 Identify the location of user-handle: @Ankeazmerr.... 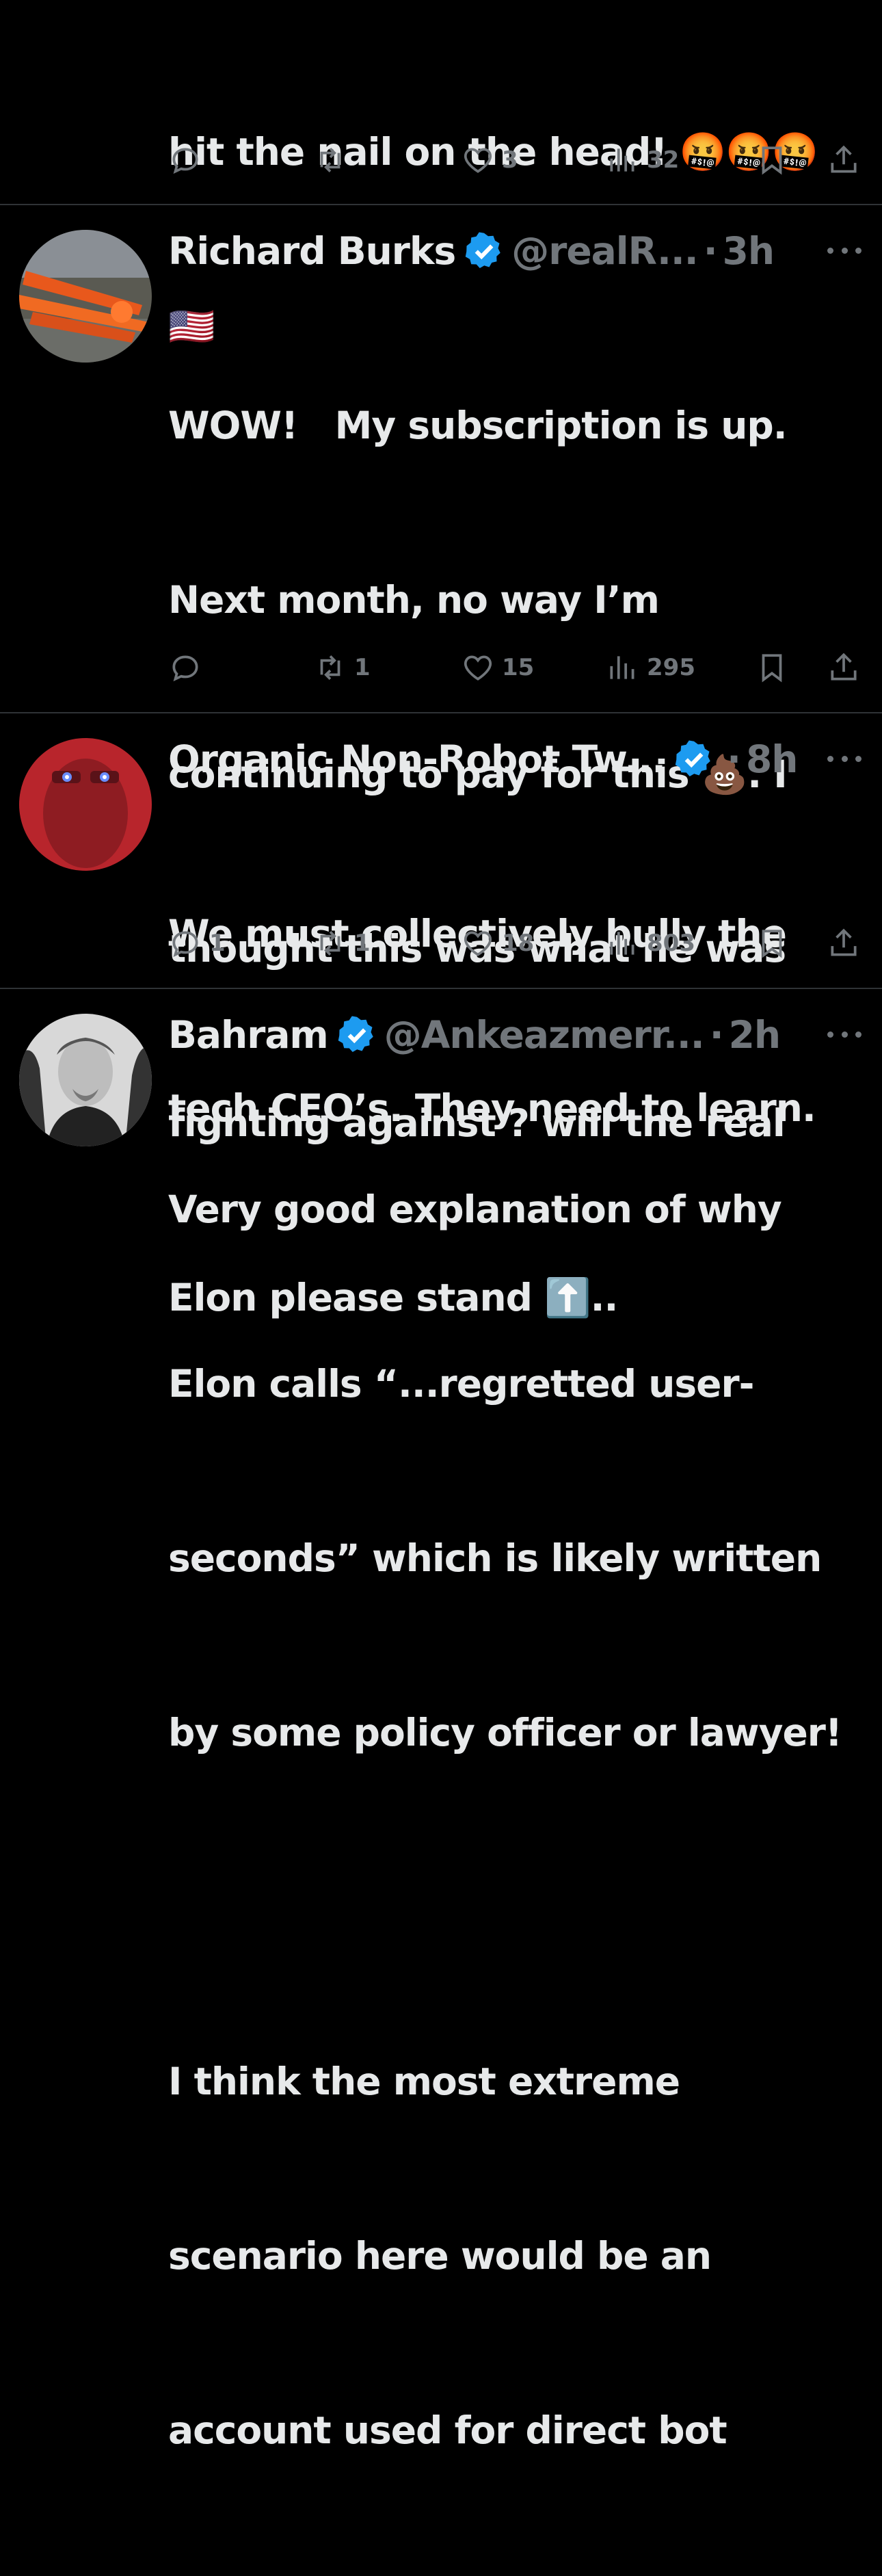
(544, 1035).